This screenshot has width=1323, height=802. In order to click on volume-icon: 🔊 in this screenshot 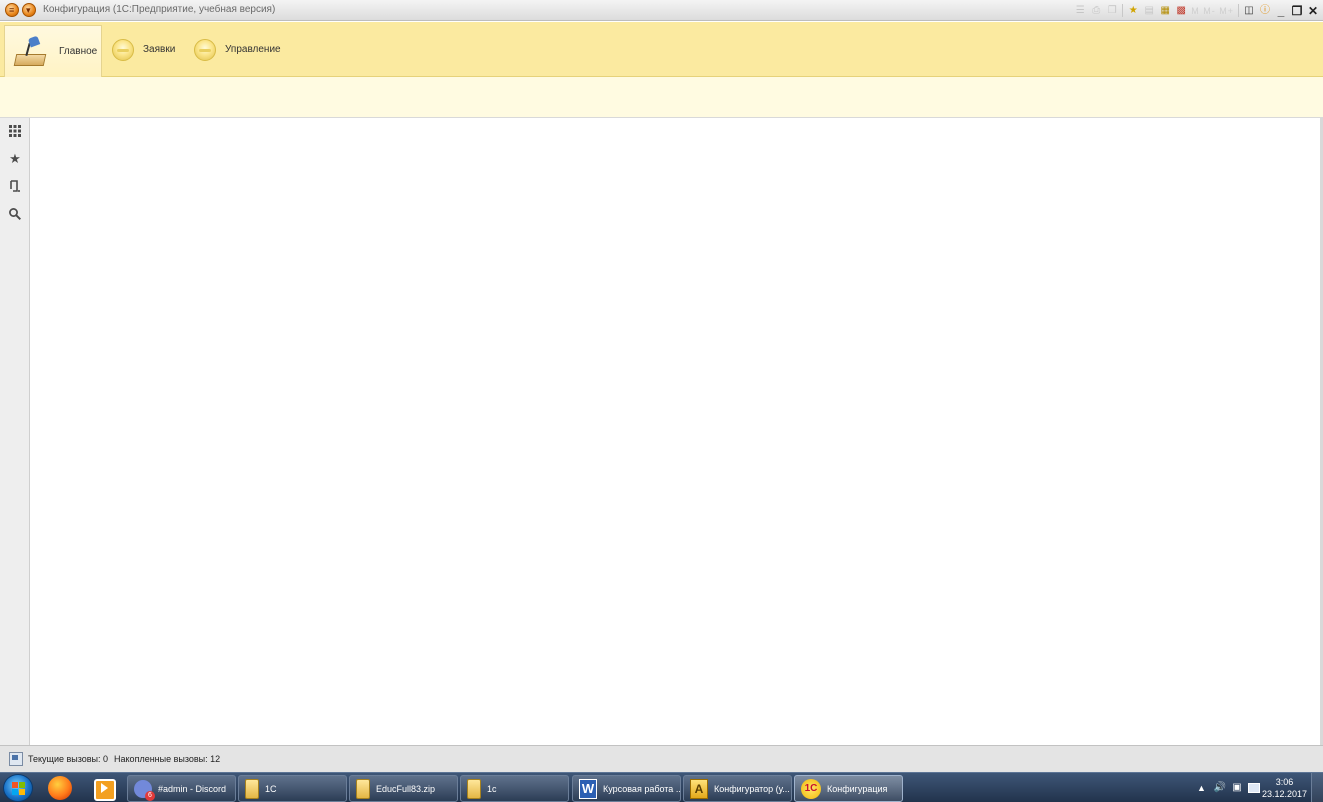, I will do `click(1220, 788)`.